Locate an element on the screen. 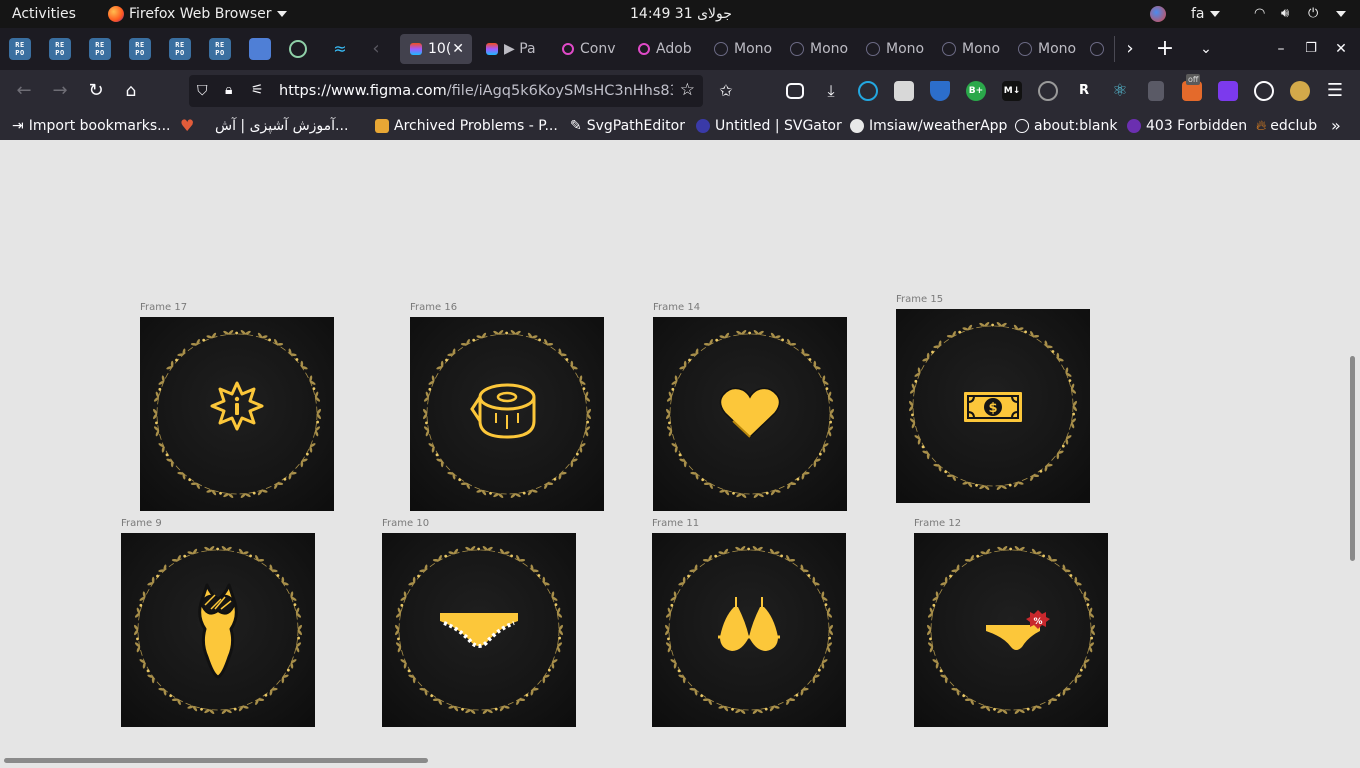 This screenshot has width=1360, height=768. bookmark-svgpatheditor: ✎ SvgPathEditor is located at coordinates (627, 126).